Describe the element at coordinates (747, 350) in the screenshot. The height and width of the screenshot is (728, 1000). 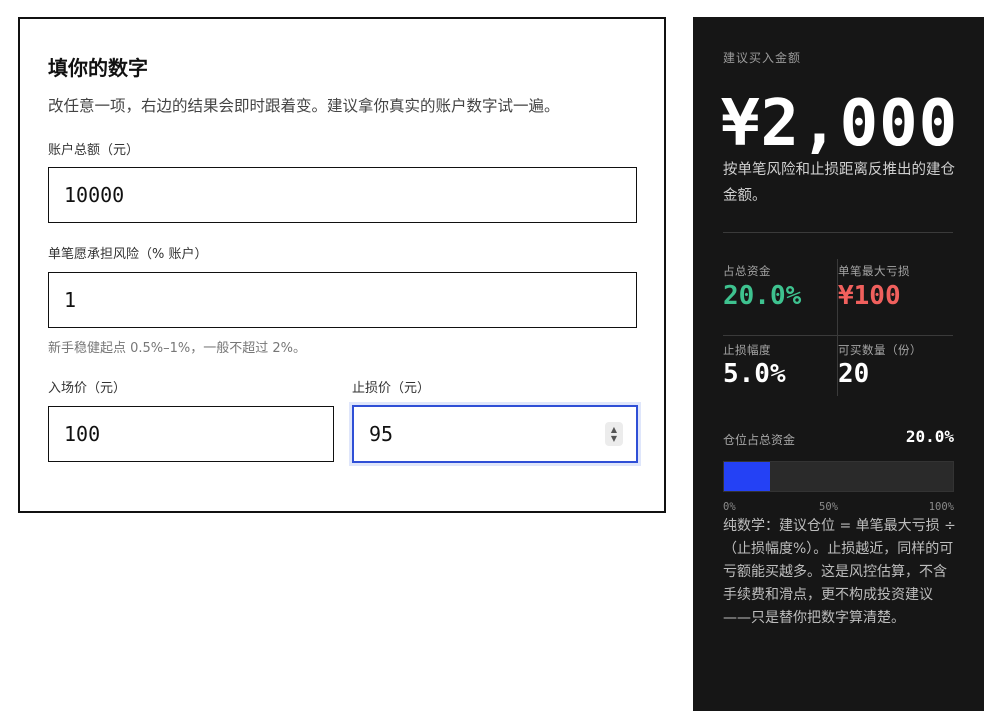
I see `stat-label-stop-range: 止损幅度` at that location.